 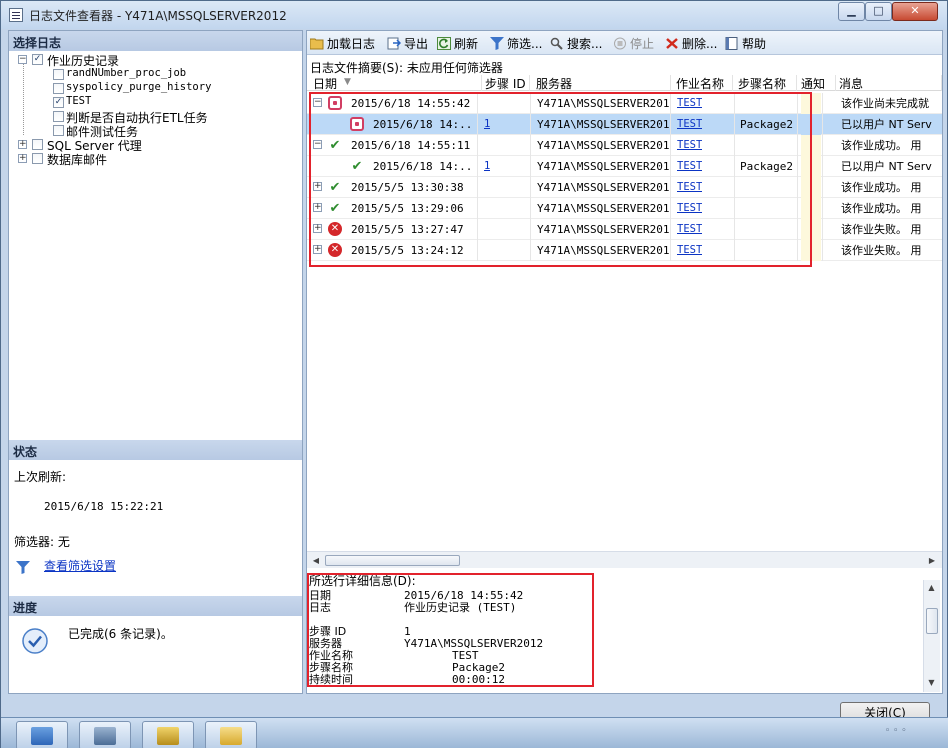 I want to click on column-header: 作业名称, so click(x=703, y=83).